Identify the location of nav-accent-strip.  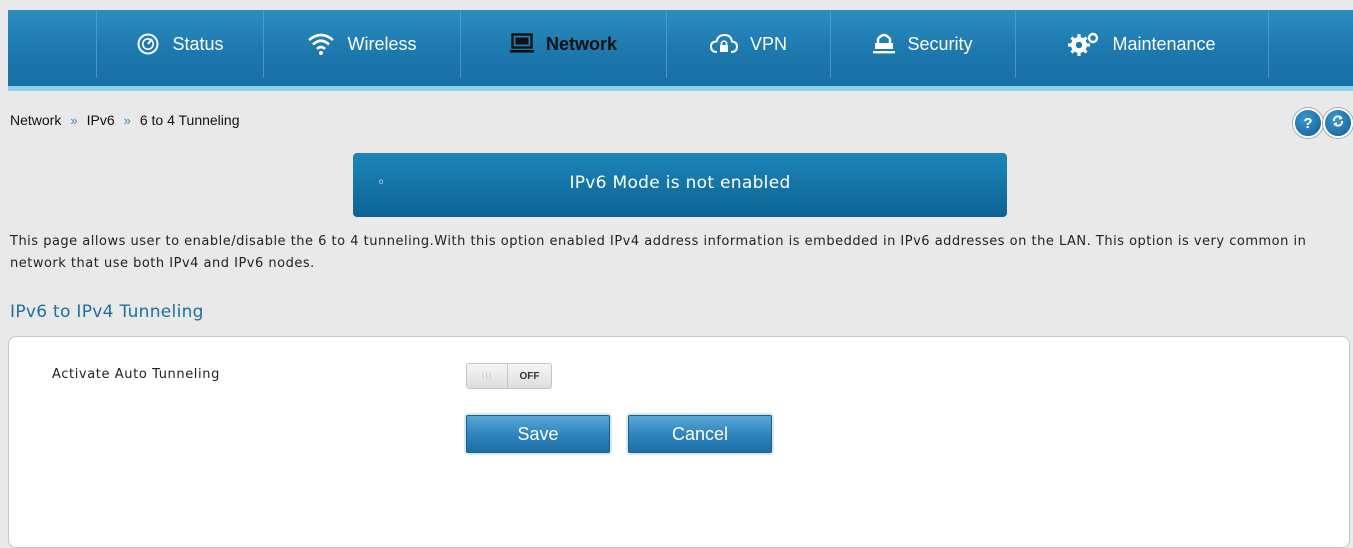
(680, 88).